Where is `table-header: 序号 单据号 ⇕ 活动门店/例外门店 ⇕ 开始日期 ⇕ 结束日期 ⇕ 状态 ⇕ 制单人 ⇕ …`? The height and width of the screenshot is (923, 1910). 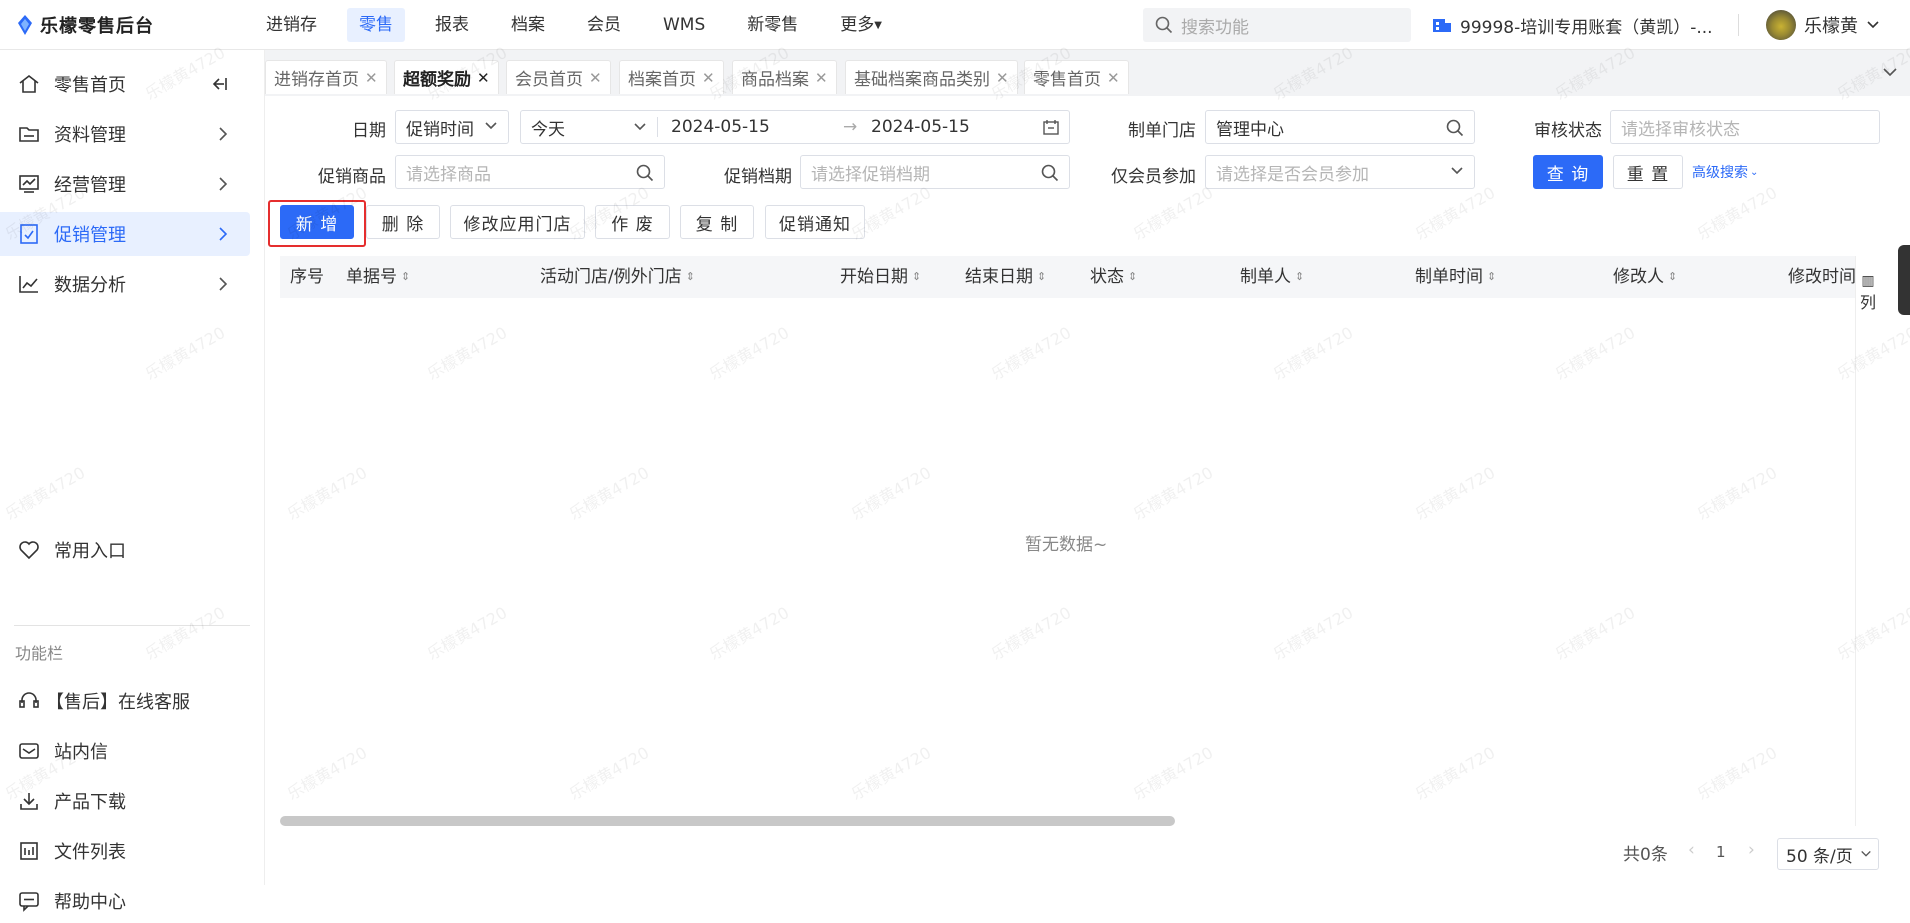 table-header: 序号 单据号 ⇕ 活动门店/例外门店 ⇕ 开始日期 ⇕ 结束日期 ⇕ 状态 ⇕ 制单人 ⇕ … is located at coordinates (1067, 277).